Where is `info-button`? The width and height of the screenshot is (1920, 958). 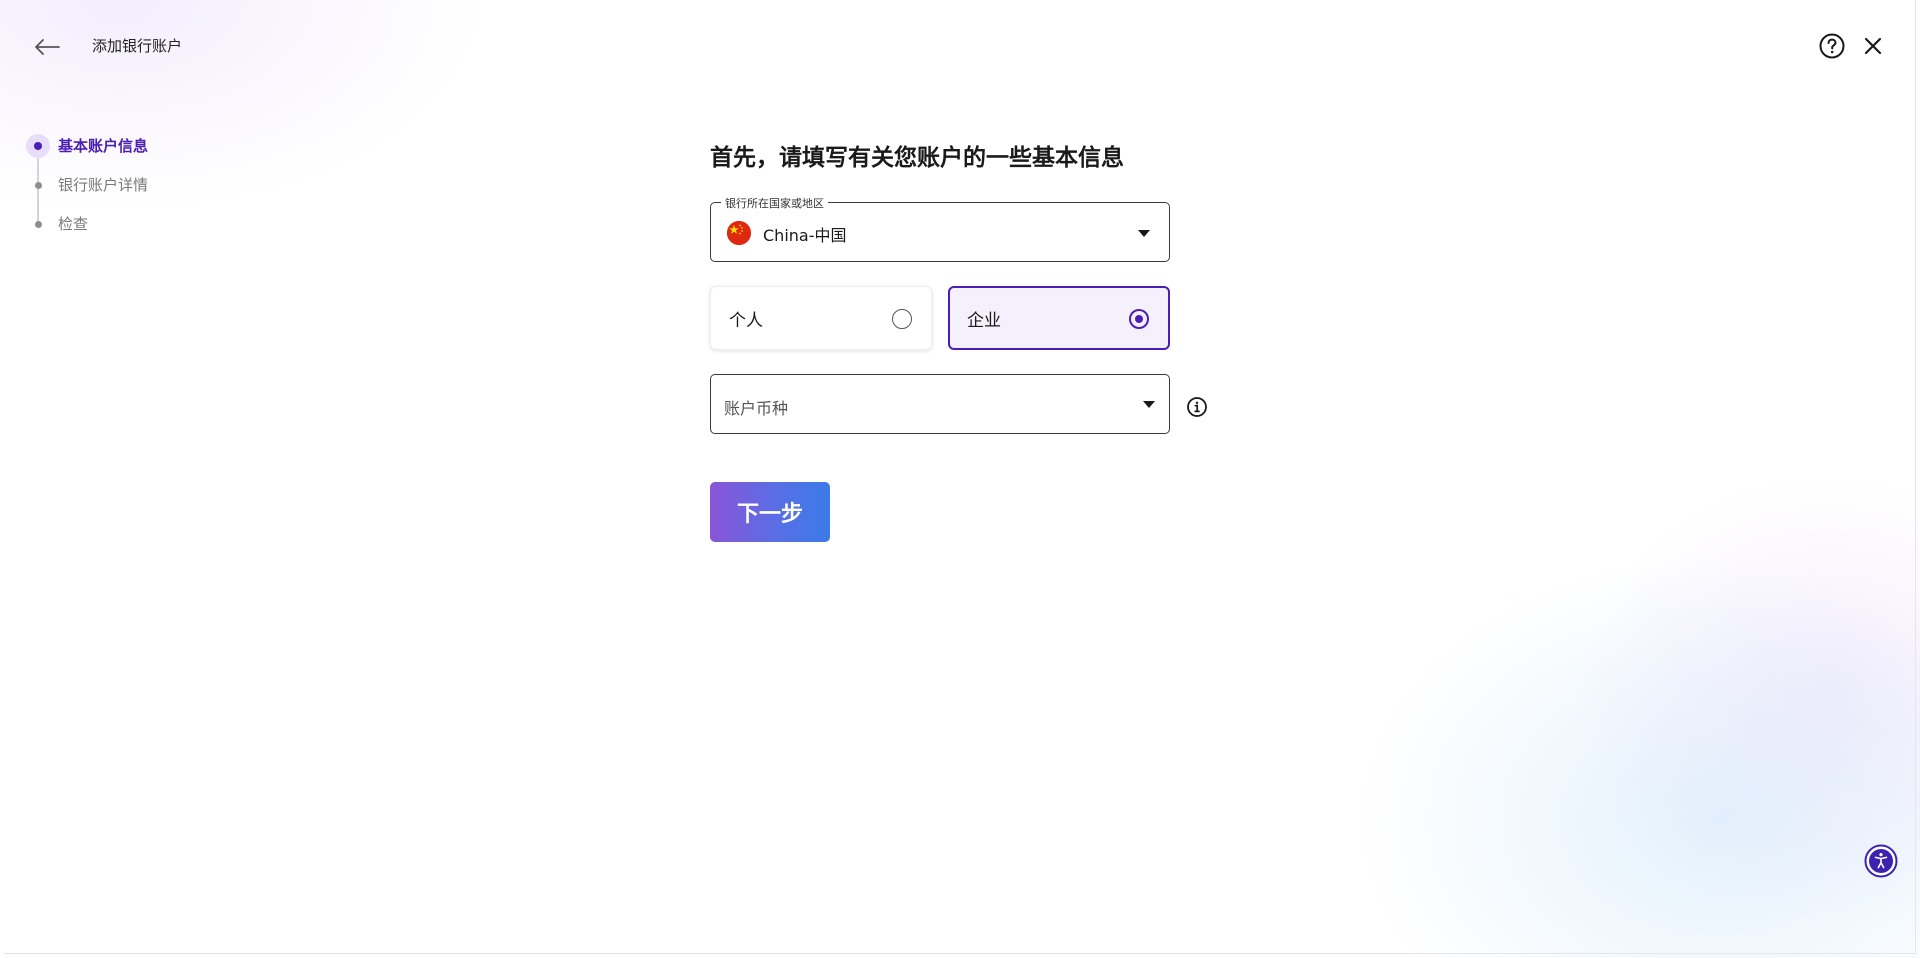 info-button is located at coordinates (1197, 407).